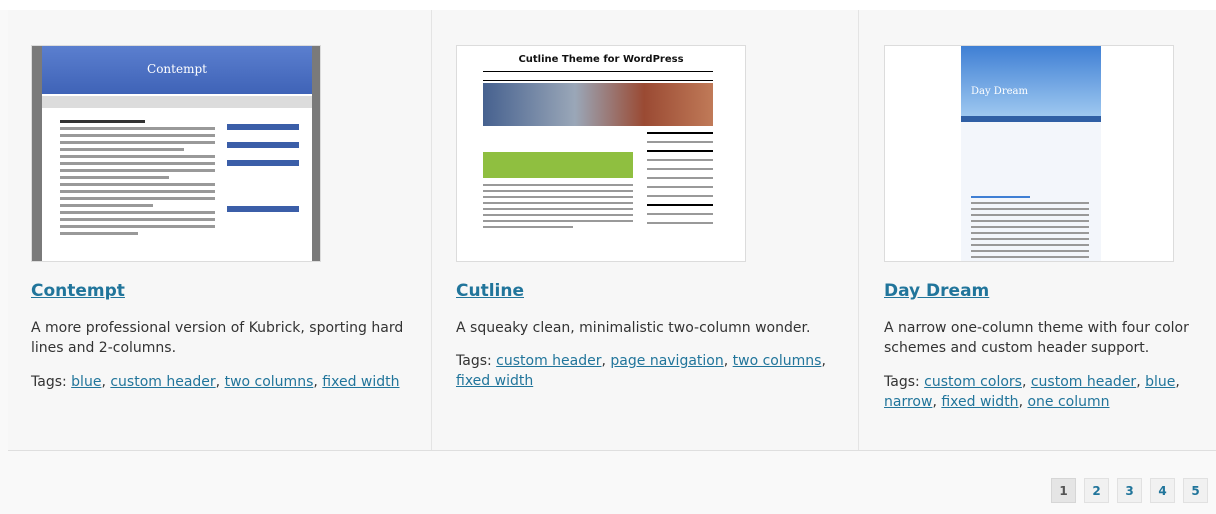  I want to click on thumb-title: Contempt, so click(177, 69).